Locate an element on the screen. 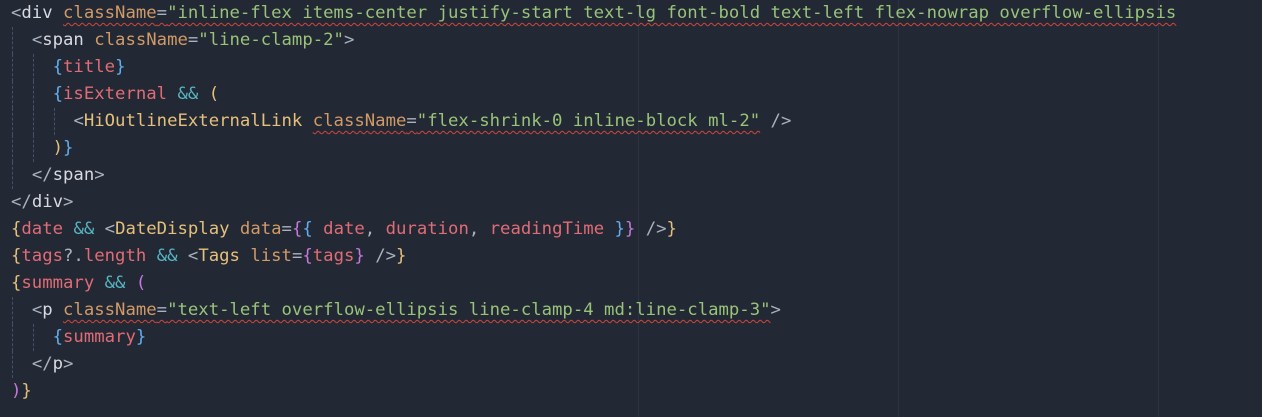 The width and height of the screenshot is (1262, 417). code-token: date is located at coordinates (42, 229).